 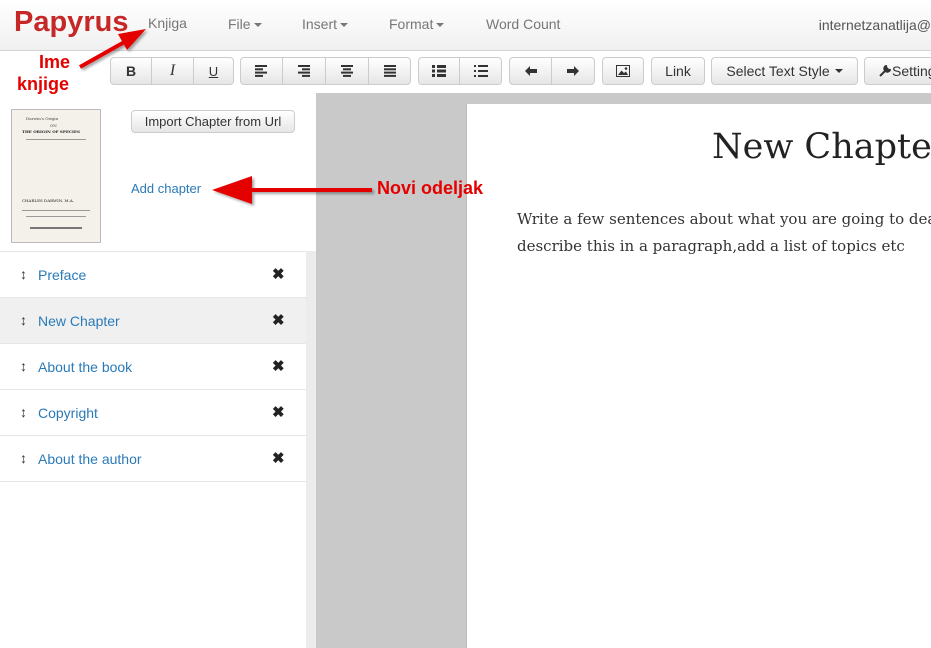 What do you see at coordinates (42, 118) in the screenshot?
I see `cover-line: Darwin's Origin` at bounding box center [42, 118].